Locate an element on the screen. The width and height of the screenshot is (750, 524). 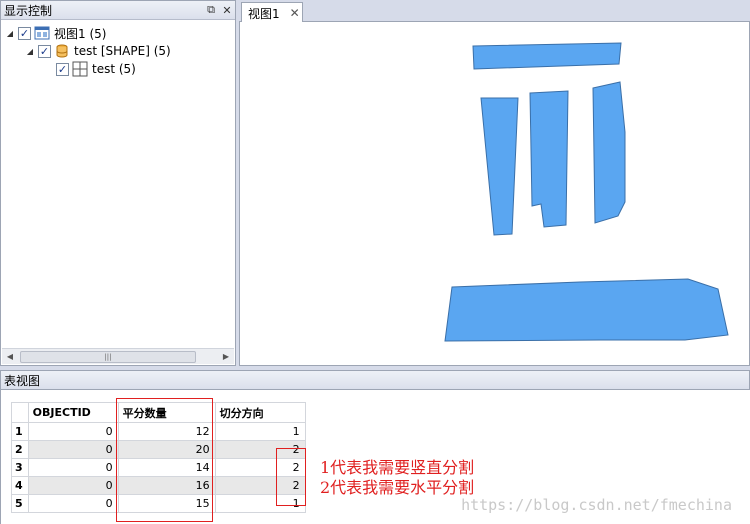
annotation-text: 1代表我需要竖直分割 2代表我需要水平分割 is located at coordinates (397, 478).